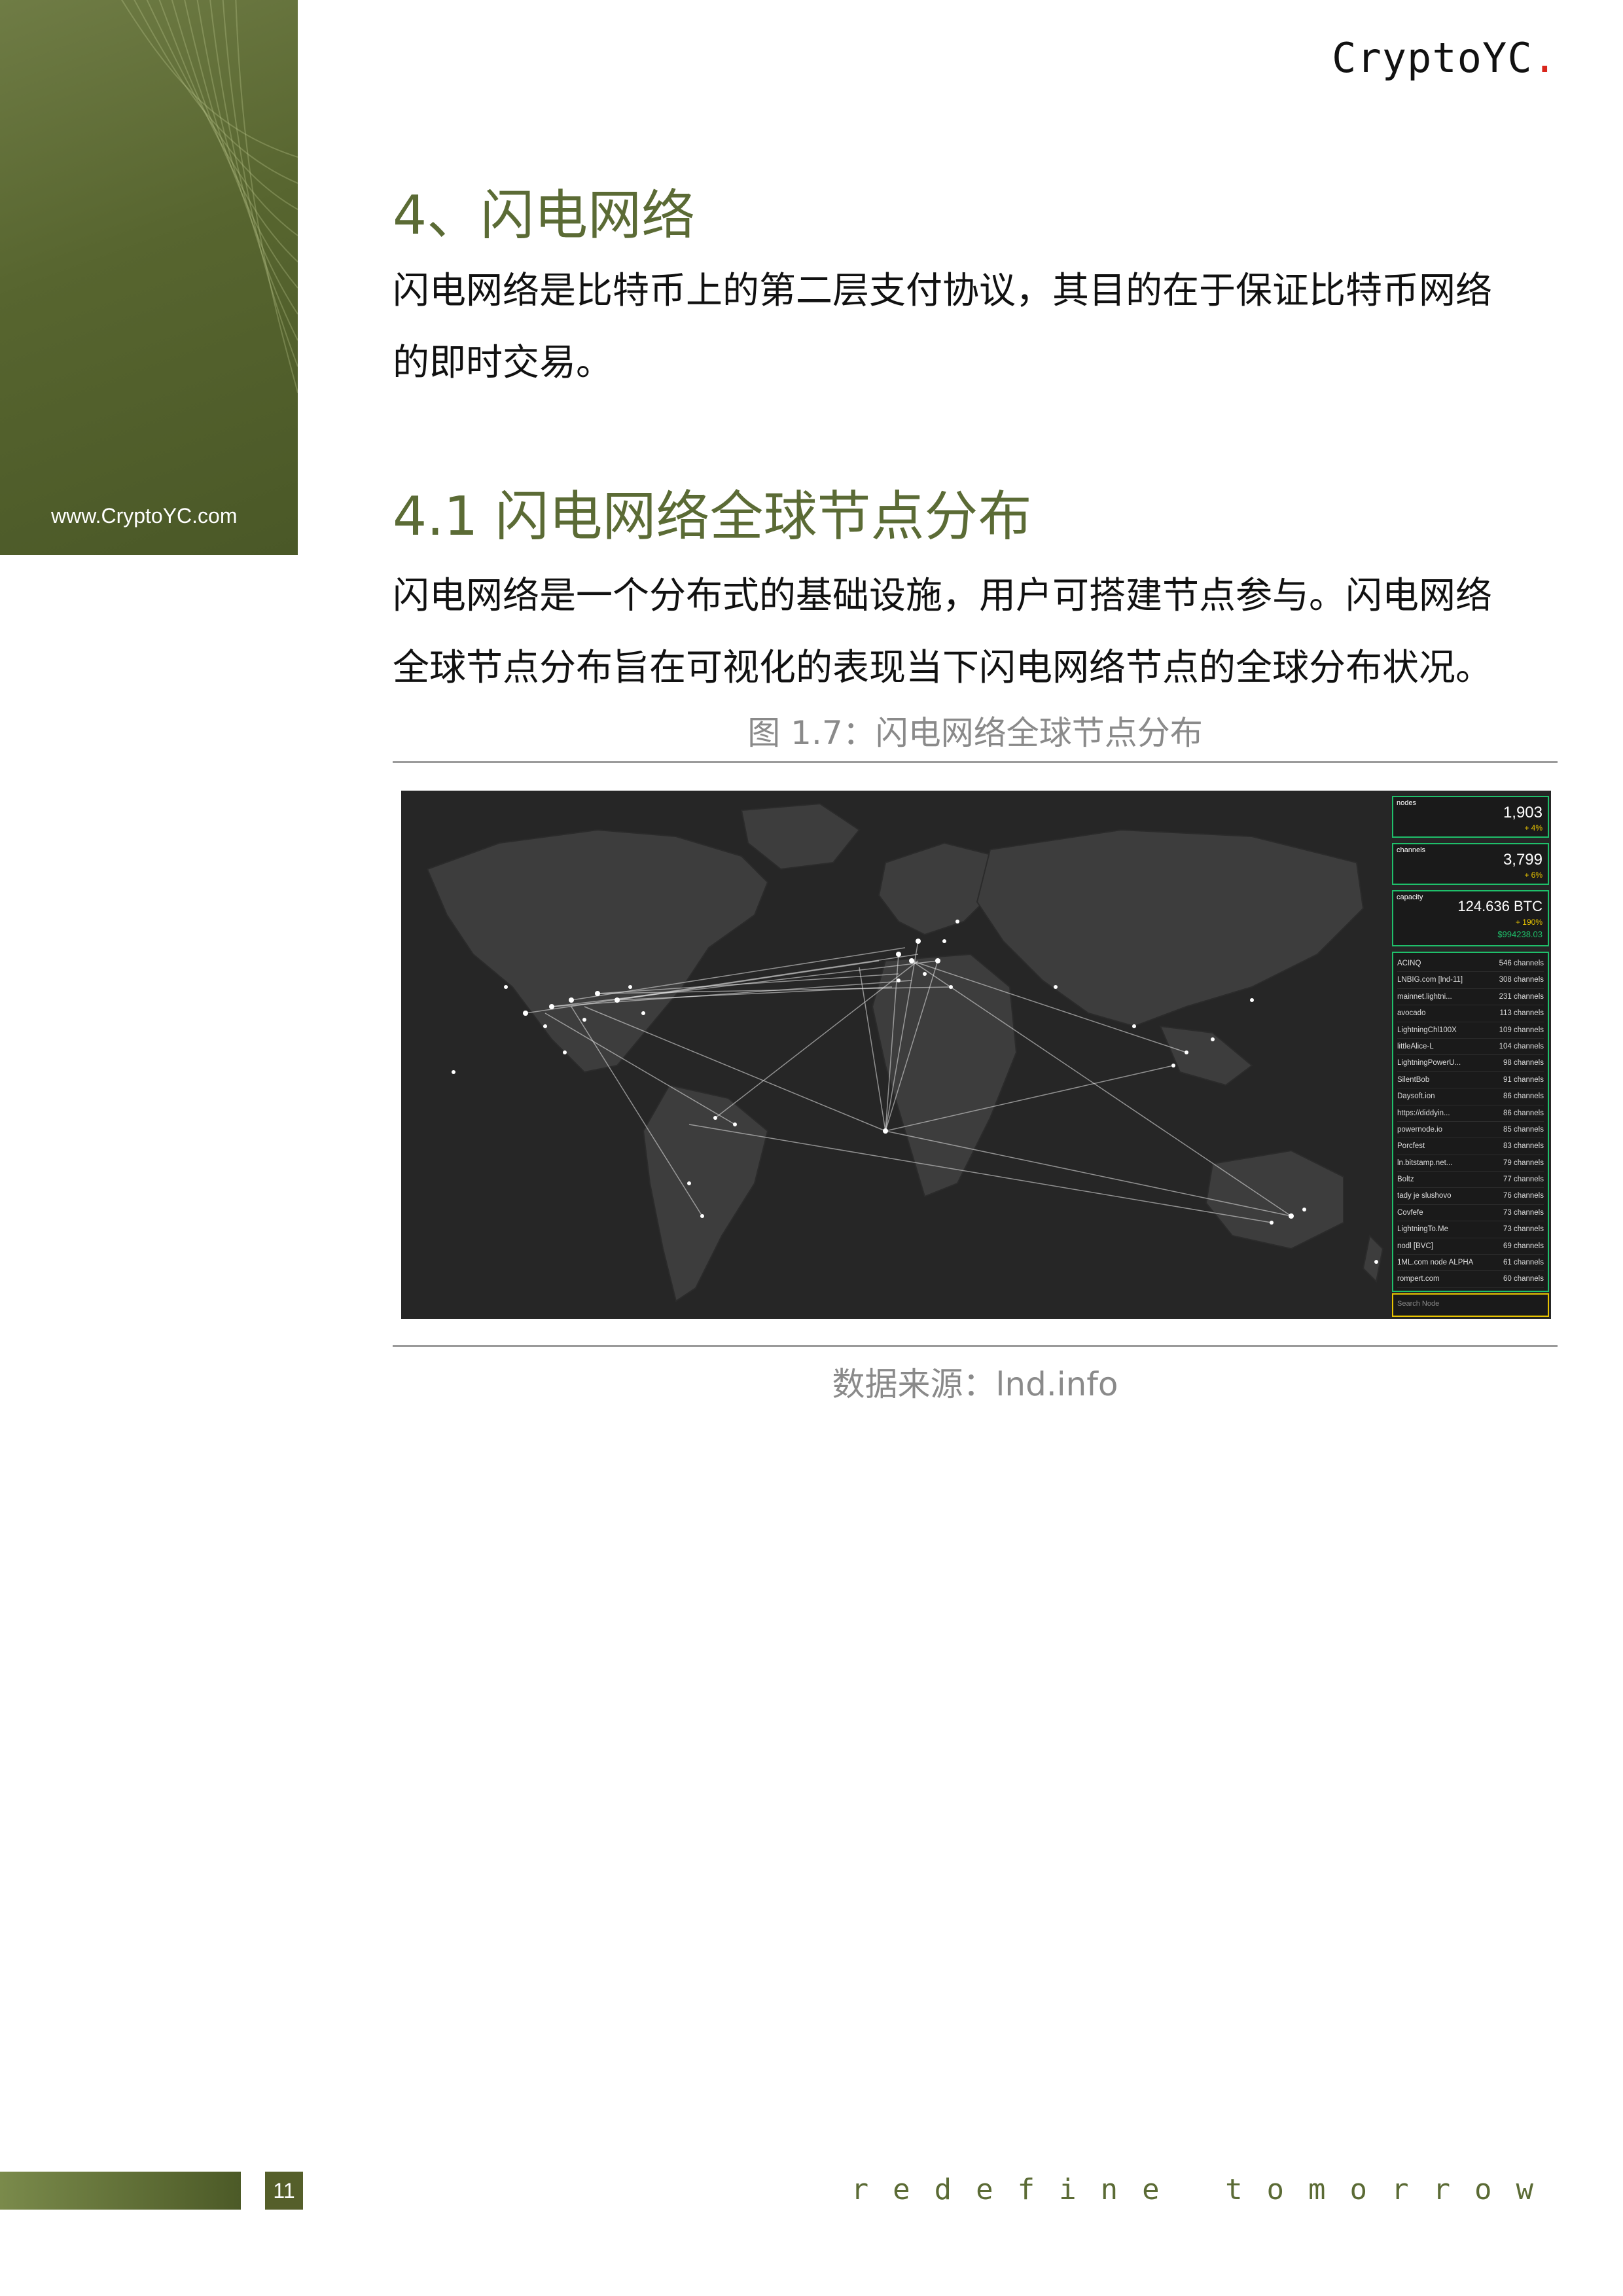 The image size is (1623, 2296). I want to click on section-heading: 4、闪电网络, so click(544, 216).